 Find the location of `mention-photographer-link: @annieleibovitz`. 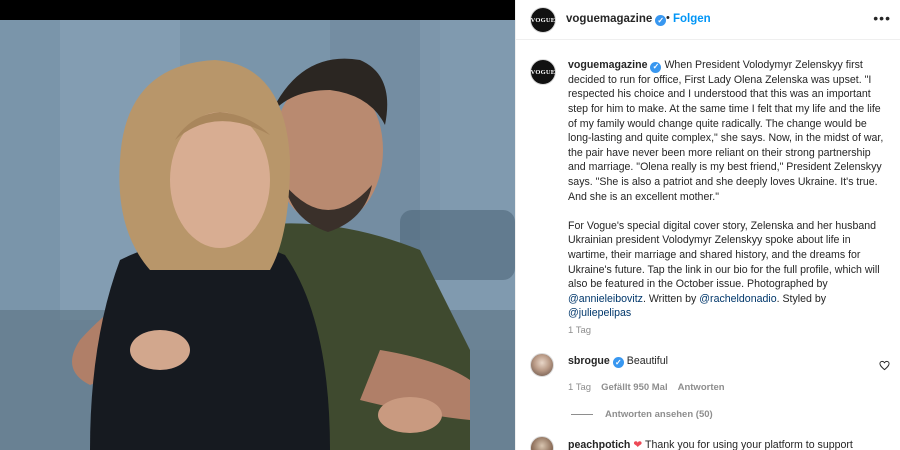

mention-photographer-link: @annieleibovitz is located at coordinates (605, 299).